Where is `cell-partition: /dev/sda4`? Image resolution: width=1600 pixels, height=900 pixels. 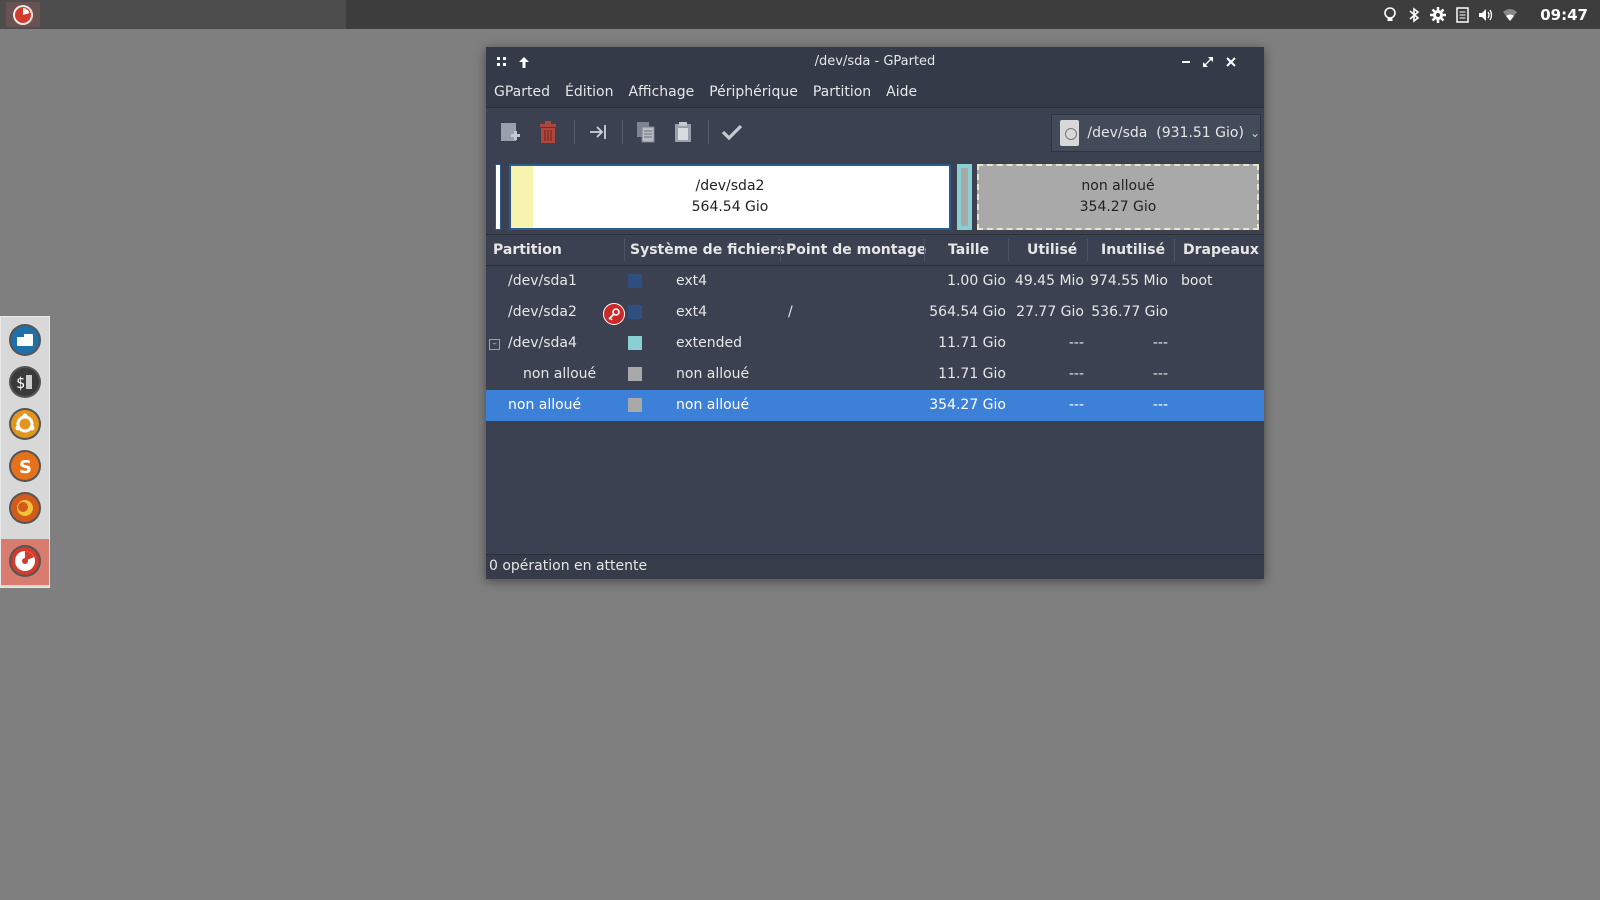 cell-partition: /dev/sda4 is located at coordinates (542, 343).